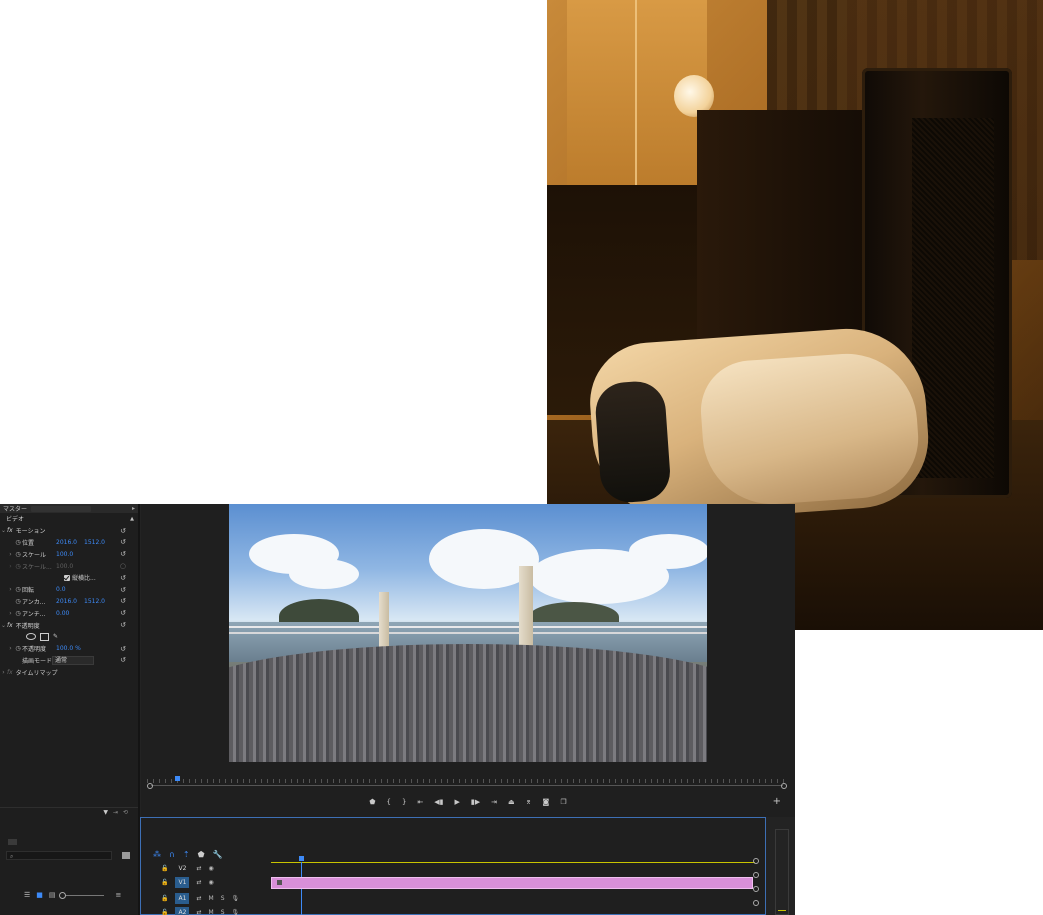  I want to click on playhead, so click(177, 778).